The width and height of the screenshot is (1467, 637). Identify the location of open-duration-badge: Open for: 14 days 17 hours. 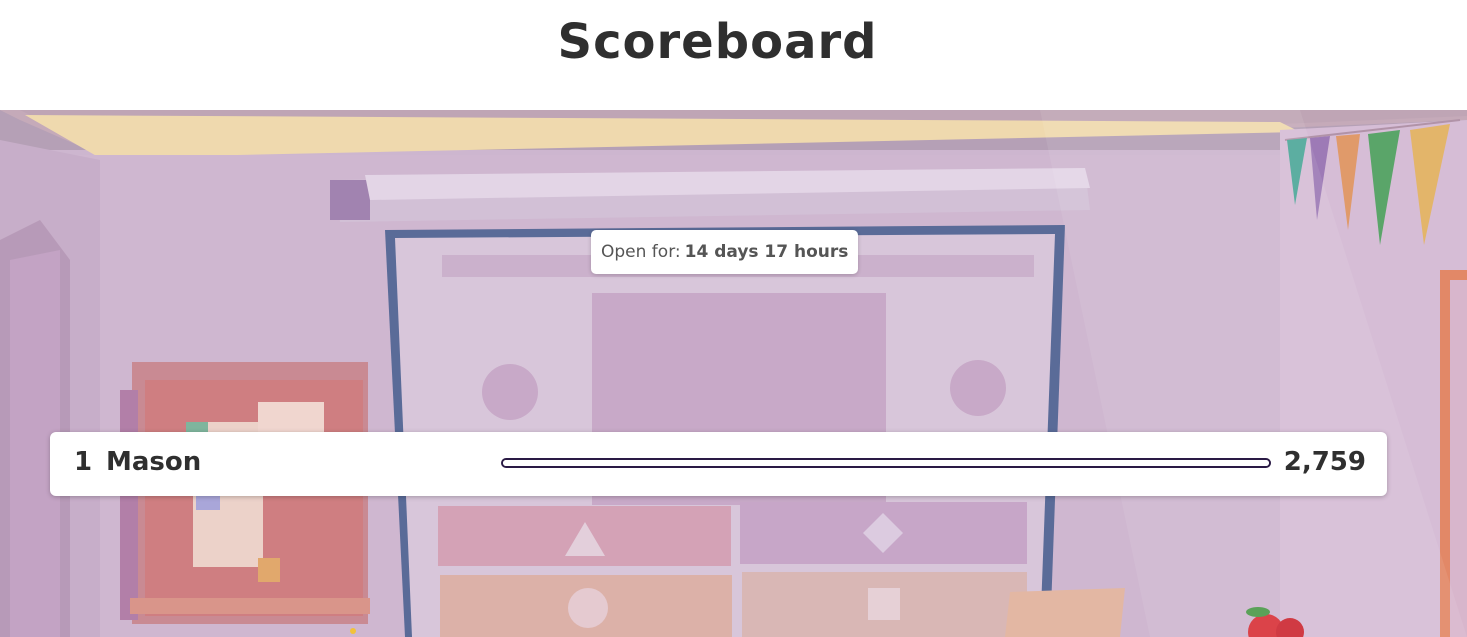
(725, 252).